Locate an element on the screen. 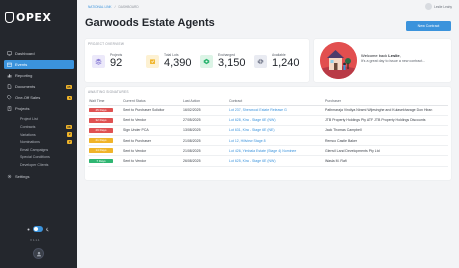 The height and width of the screenshot is (268, 459). column-header: Current Status is located at coordinates (152, 102).